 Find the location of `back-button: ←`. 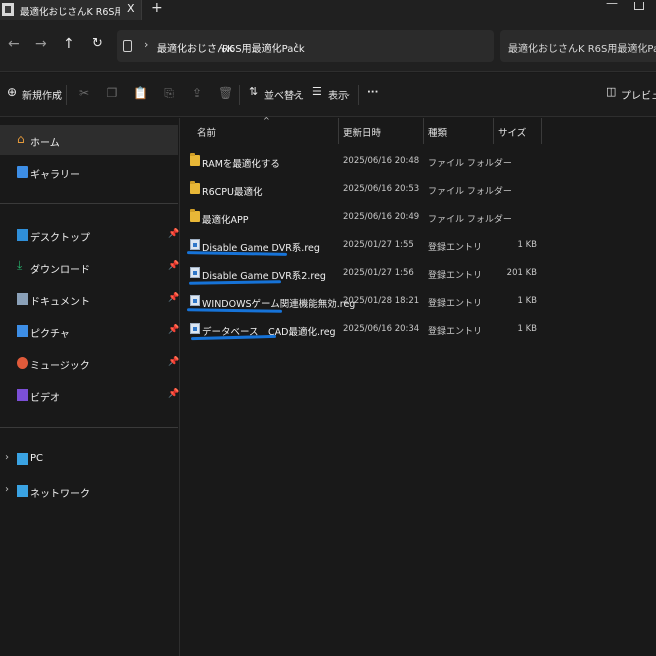

back-button: ← is located at coordinates (14, 44).